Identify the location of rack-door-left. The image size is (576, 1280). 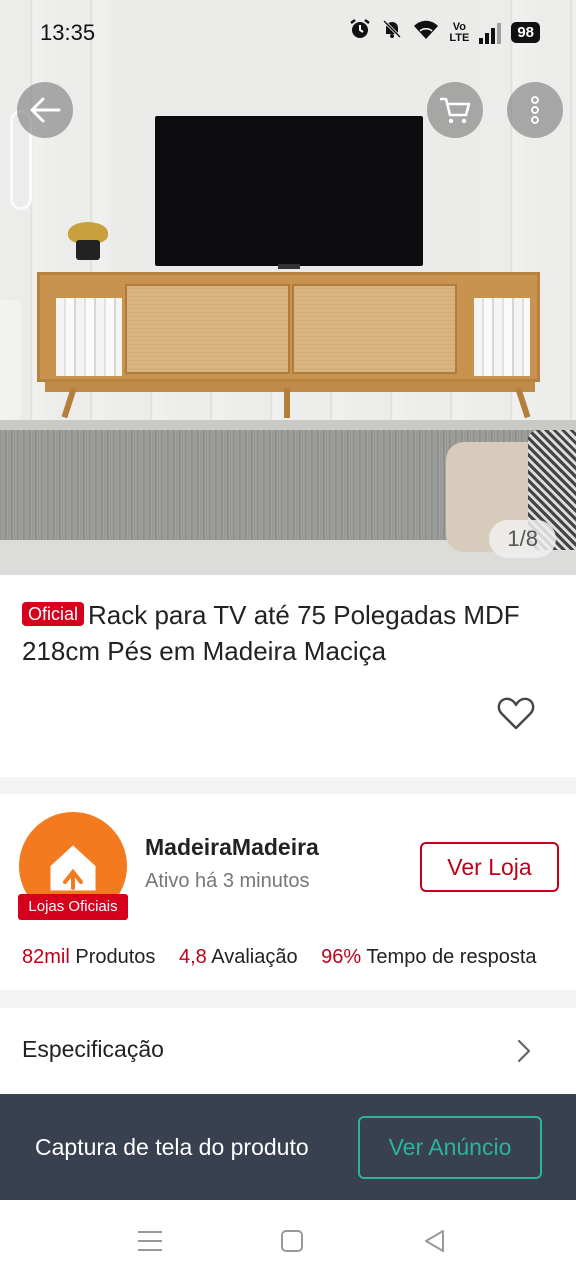
(207, 329).